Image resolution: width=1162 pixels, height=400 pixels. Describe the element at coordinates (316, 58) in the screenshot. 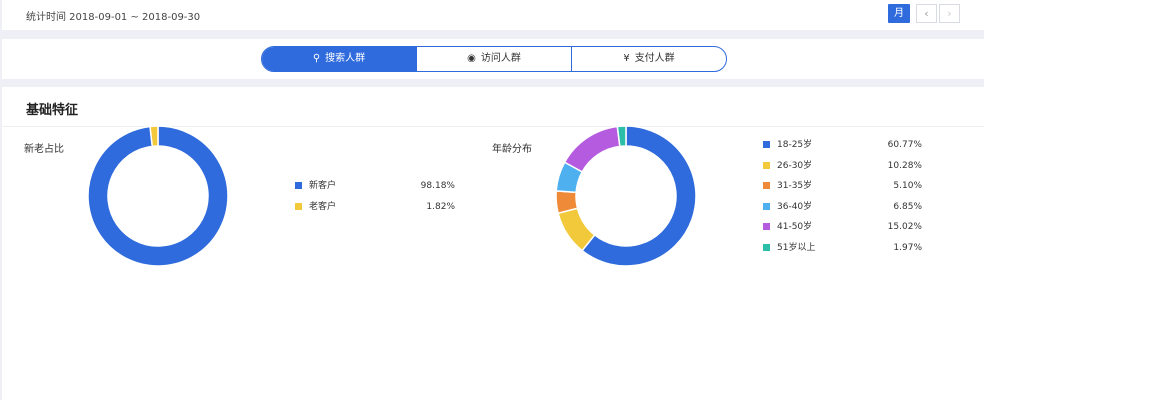

I see `search-icon: ⚲` at that location.